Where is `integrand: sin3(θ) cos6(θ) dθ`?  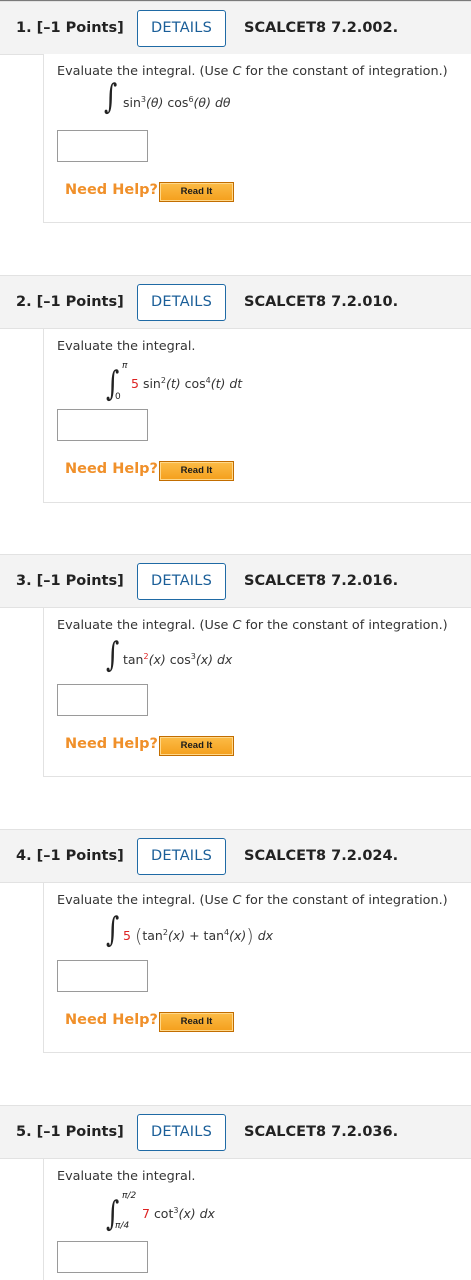 integrand: sin3(θ) cos6(θ) dθ is located at coordinates (177, 102).